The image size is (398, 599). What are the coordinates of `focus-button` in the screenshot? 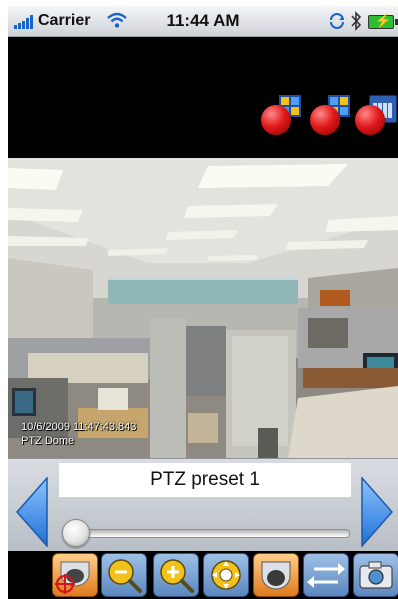 It's located at (226, 575).